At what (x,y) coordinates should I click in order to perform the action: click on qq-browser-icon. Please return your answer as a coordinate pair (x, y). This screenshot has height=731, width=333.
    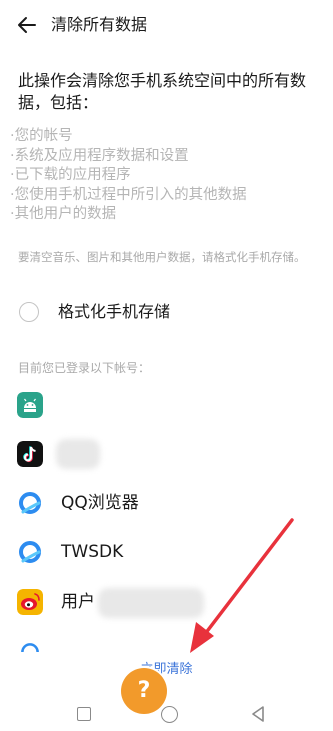
    Looking at the image, I should click on (30, 503).